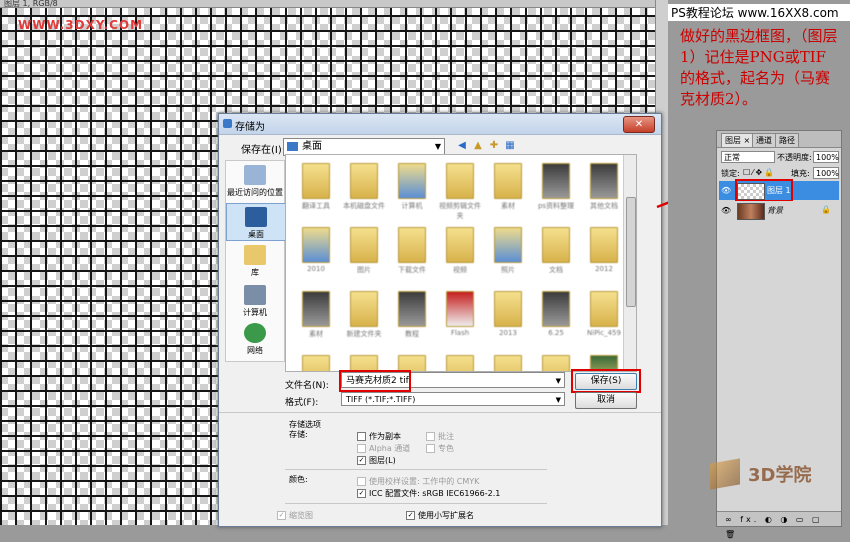  I want to click on file-item: 2010, so click(316, 250).